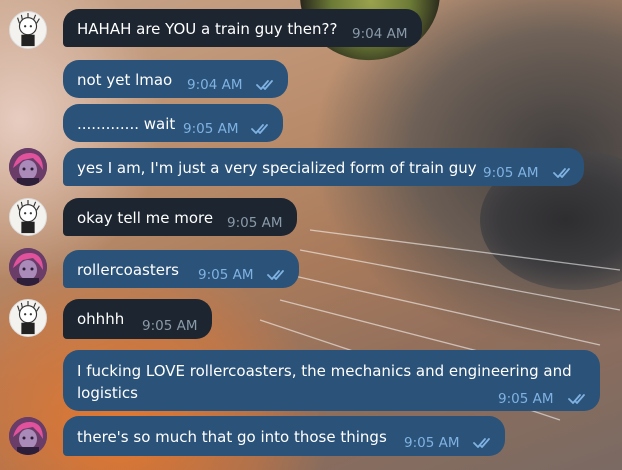  I want to click on message-bubble: HAHAH are YOU a train guy then?? 9:04 AM, so click(242, 28).